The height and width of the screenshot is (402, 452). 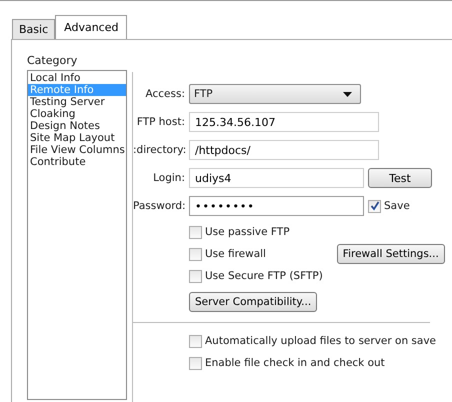 What do you see at coordinates (77, 162) in the screenshot?
I see `category-item: Contribute` at bounding box center [77, 162].